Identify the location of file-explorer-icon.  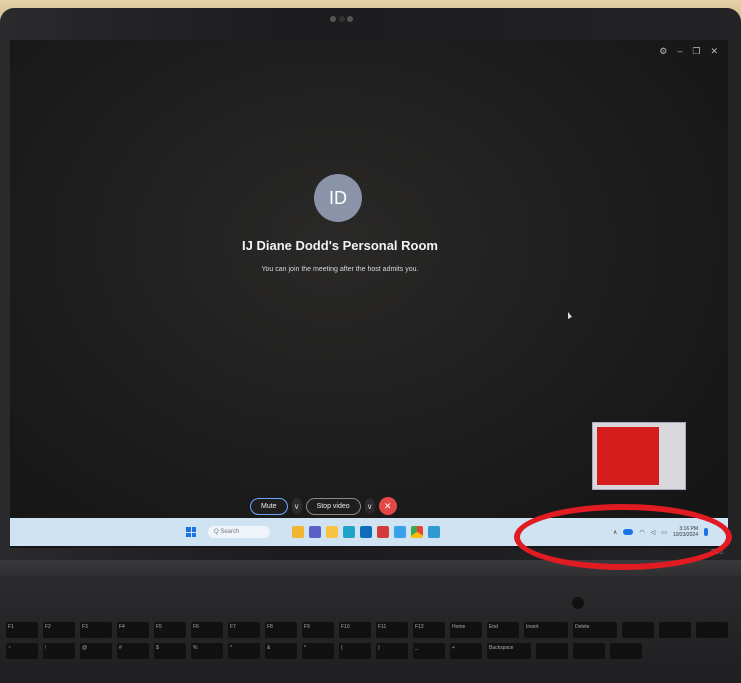
(298, 532).